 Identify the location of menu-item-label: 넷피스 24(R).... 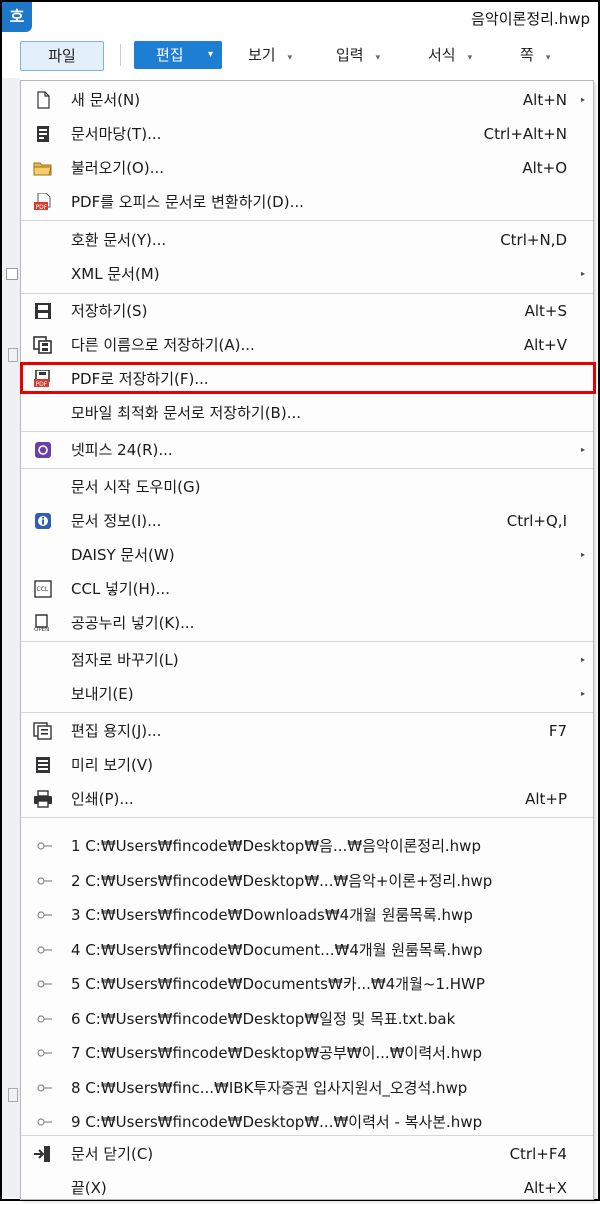
(122, 450).